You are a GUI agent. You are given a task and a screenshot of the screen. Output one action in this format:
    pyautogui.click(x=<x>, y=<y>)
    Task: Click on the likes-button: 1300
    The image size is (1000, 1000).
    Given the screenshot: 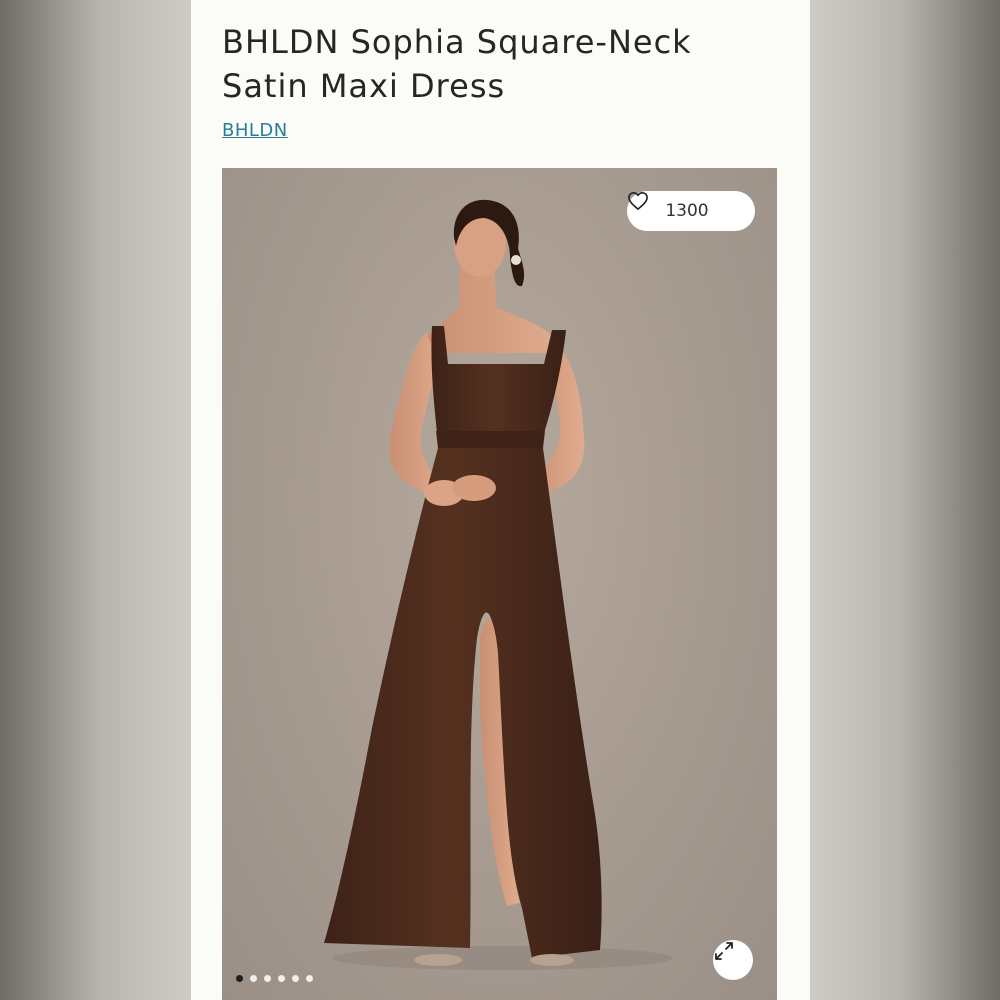 What is the action you would take?
    pyautogui.click(x=691, y=211)
    